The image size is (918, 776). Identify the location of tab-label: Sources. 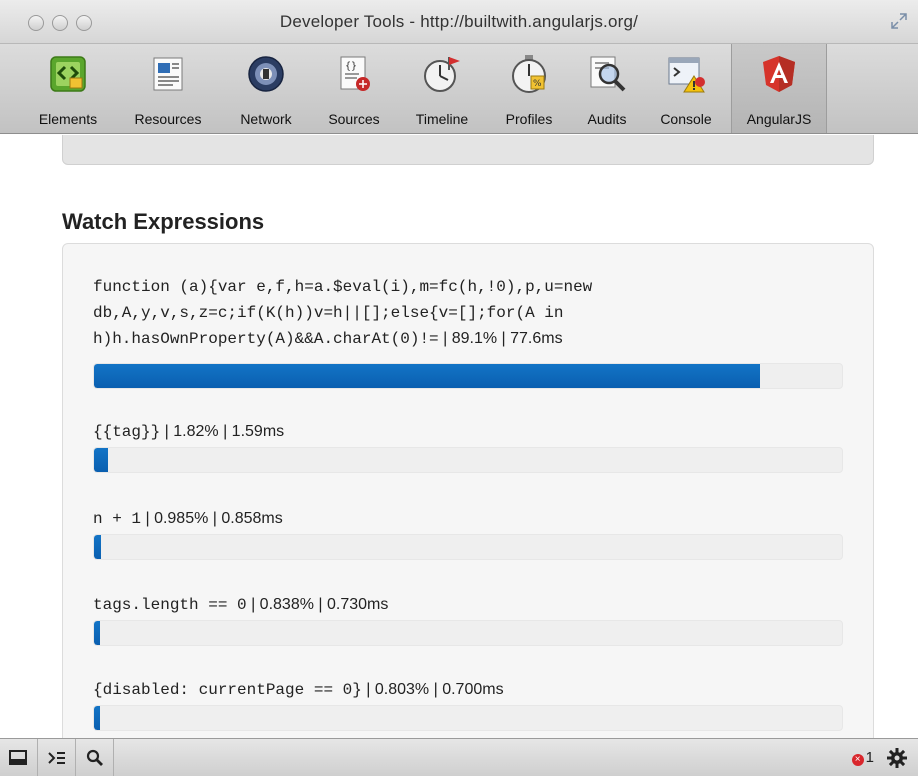
(354, 119).